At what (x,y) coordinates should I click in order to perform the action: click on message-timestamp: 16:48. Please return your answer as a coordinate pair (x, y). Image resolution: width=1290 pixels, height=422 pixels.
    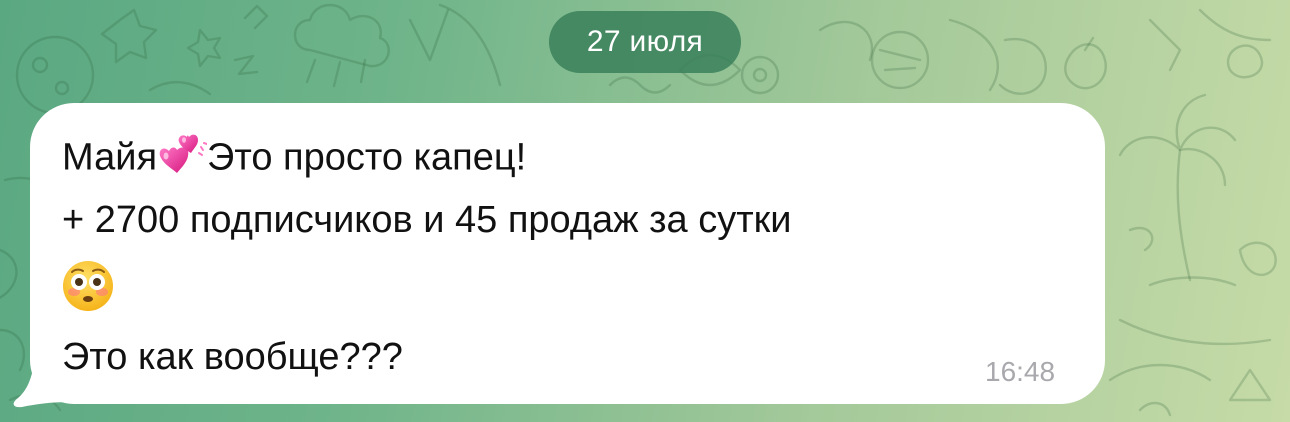
    Looking at the image, I should click on (1020, 371).